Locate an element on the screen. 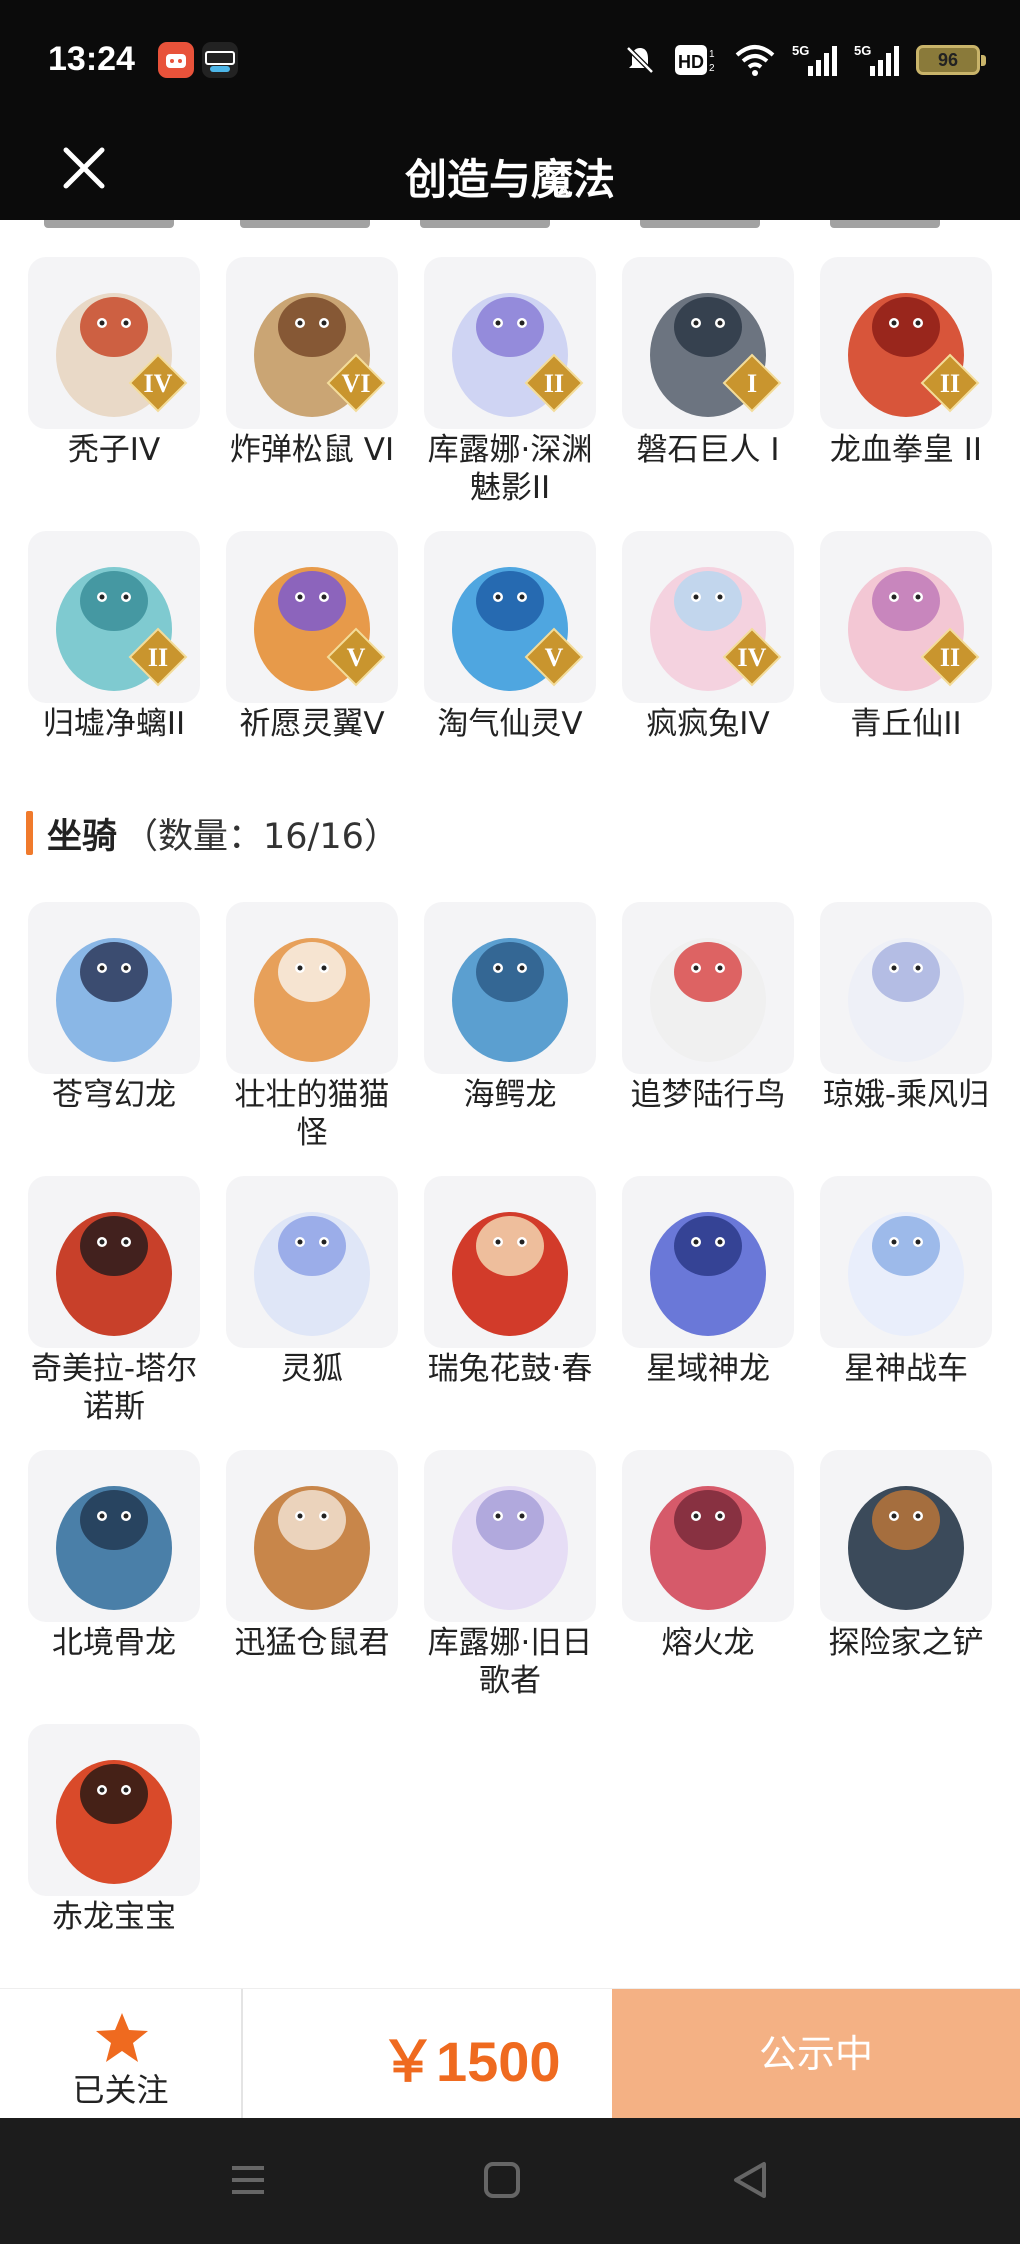  back-icon is located at coordinates (750, 2180).